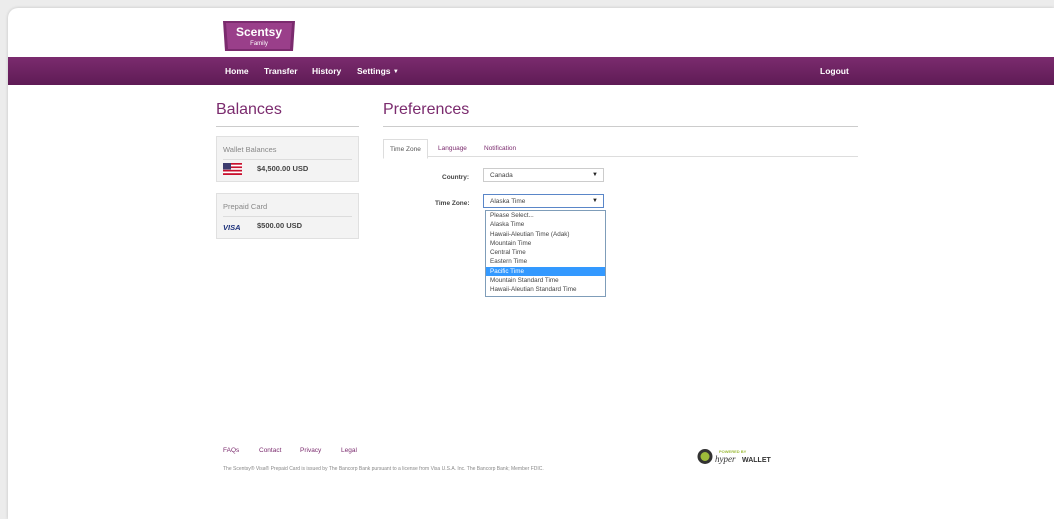 The image size is (1054, 519). What do you see at coordinates (245, 206) in the screenshot?
I see `prepaid-card-title: Prepaid Card` at bounding box center [245, 206].